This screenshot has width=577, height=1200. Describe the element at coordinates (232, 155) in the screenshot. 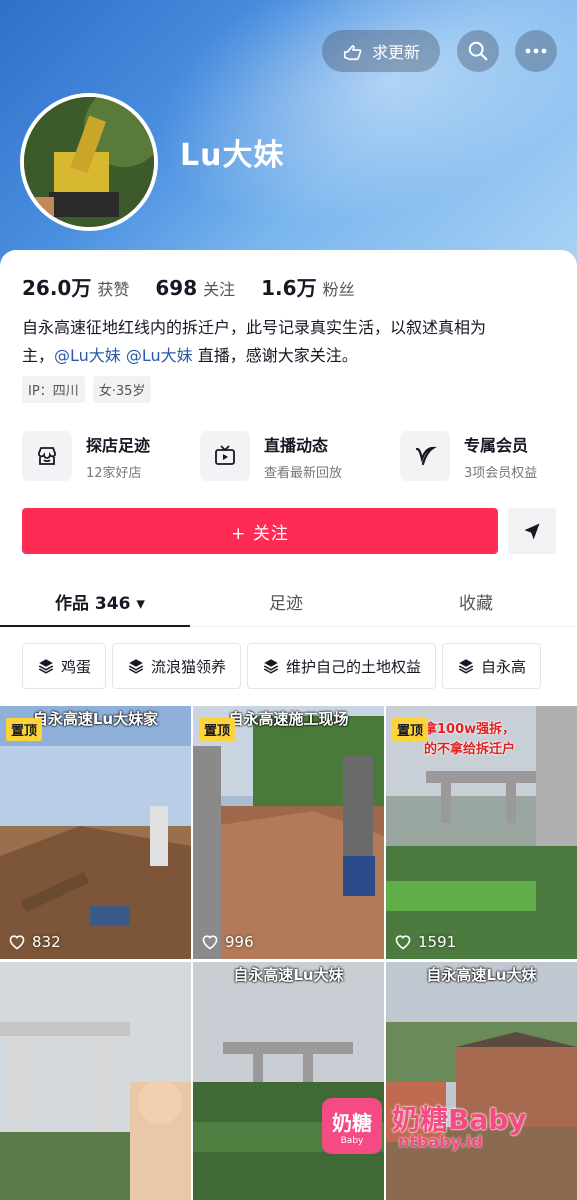

I see `nickname: Lu大妹` at that location.